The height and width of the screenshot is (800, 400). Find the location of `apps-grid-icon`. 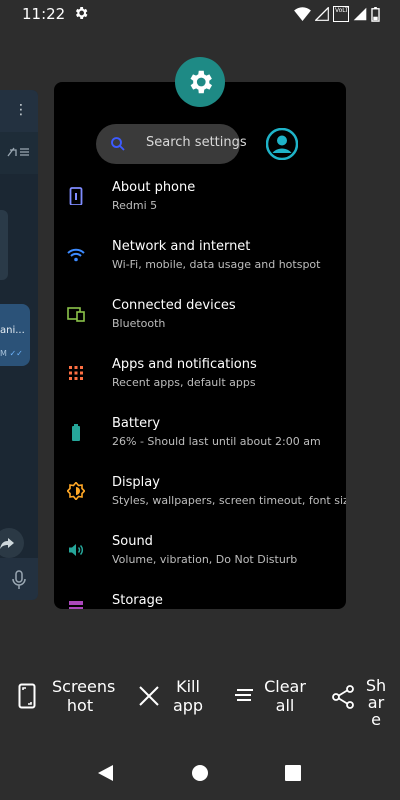

apps-grid-icon is located at coordinates (76, 373).